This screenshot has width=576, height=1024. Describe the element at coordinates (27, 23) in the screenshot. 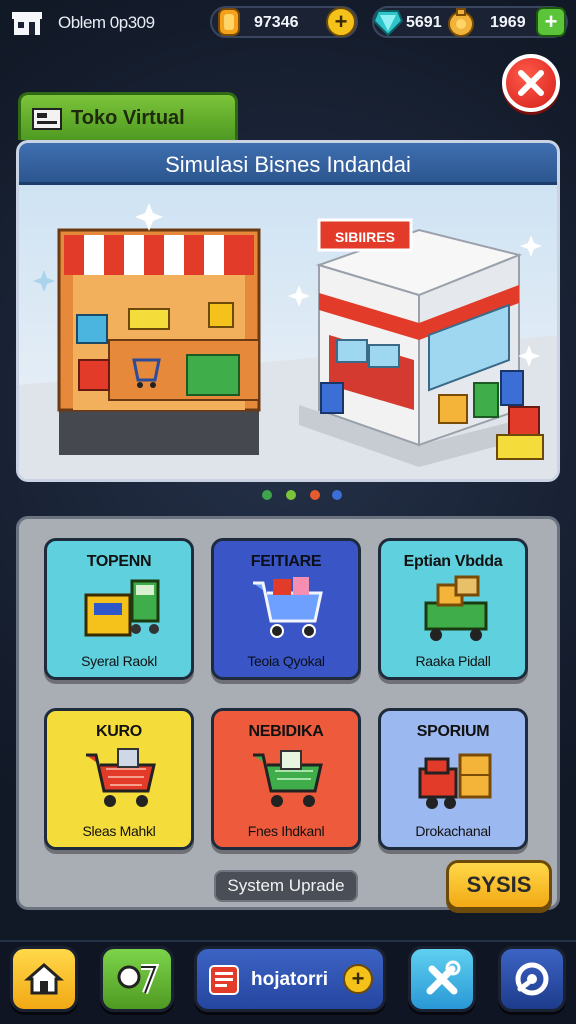

I see `shop-icon` at that location.